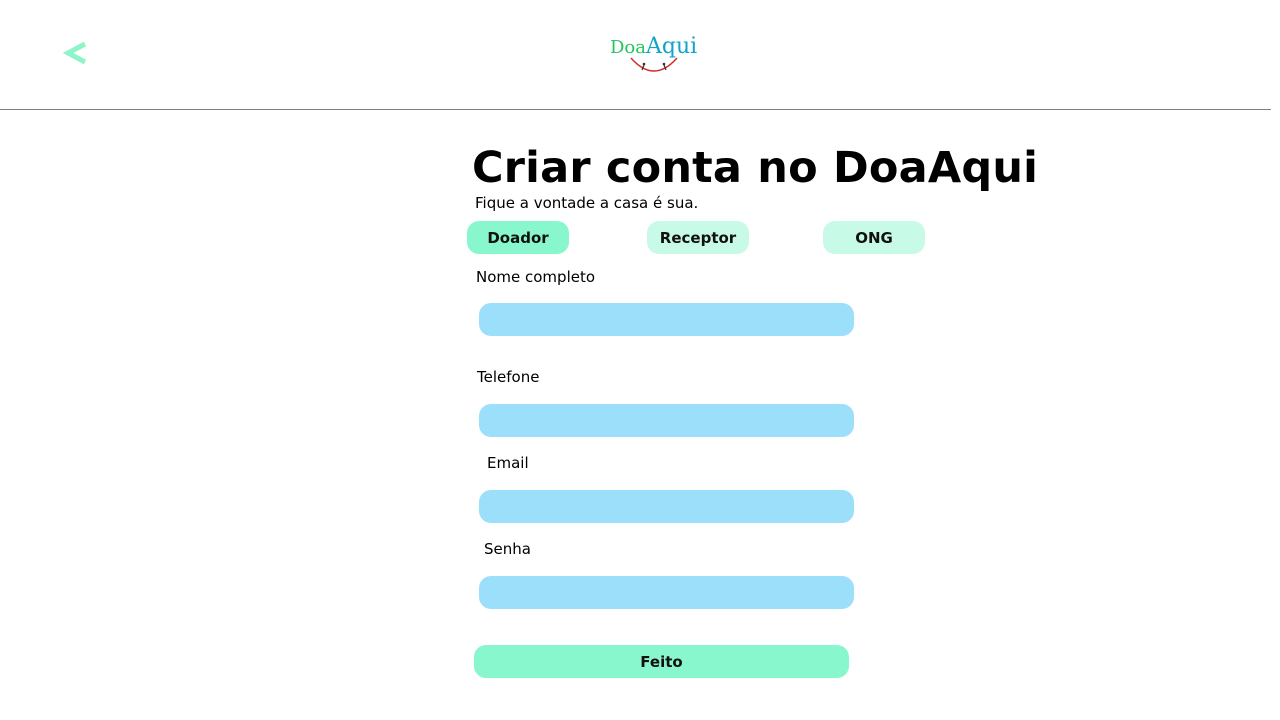 The height and width of the screenshot is (720, 1280). Describe the element at coordinates (587, 203) in the screenshot. I see `page-subtitle: Fique a vontade a casa é sua.` at that location.